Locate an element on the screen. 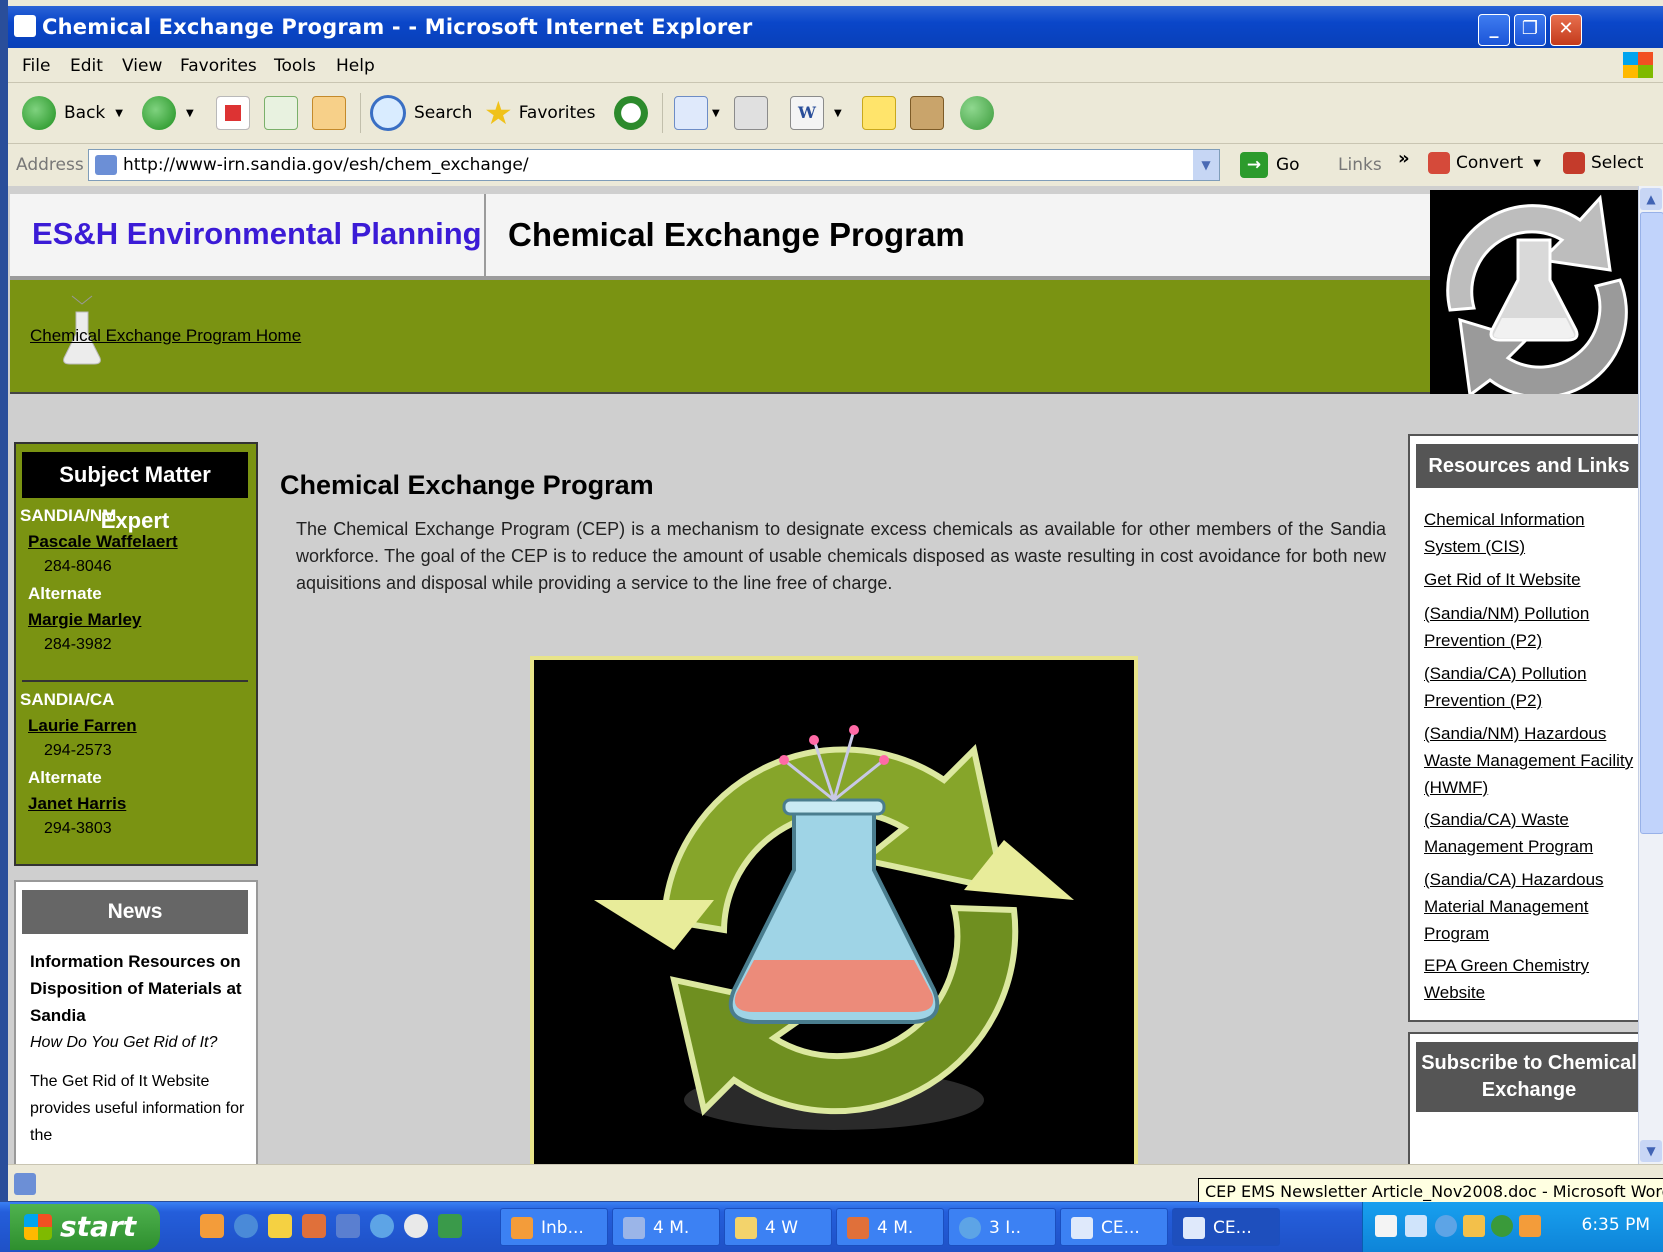 This screenshot has width=1663, height=1252. sme-ca-alt-link: Janet Harris is located at coordinates (77, 804).